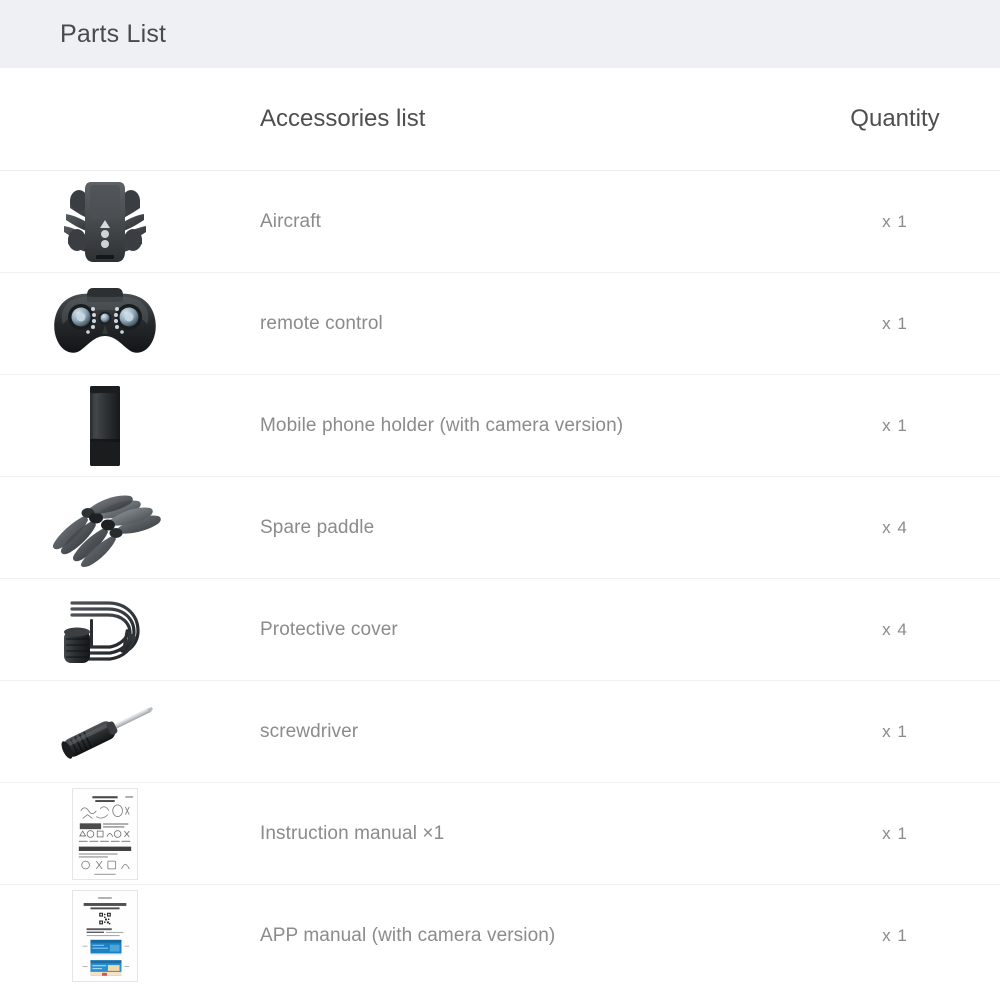 This screenshot has height=1000, width=1000. What do you see at coordinates (352, 833) in the screenshot?
I see `part-name: Instruction manual ×1` at bounding box center [352, 833].